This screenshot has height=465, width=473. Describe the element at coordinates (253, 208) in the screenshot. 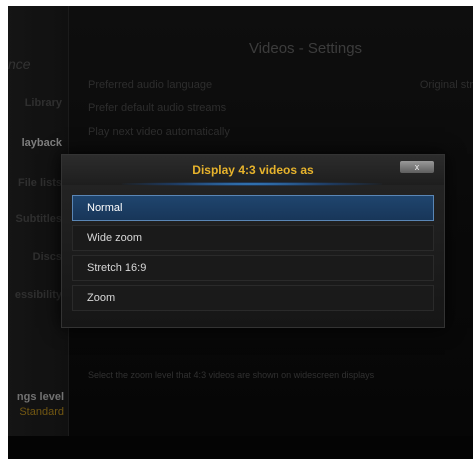

I see `option-normal: Normal` at that location.